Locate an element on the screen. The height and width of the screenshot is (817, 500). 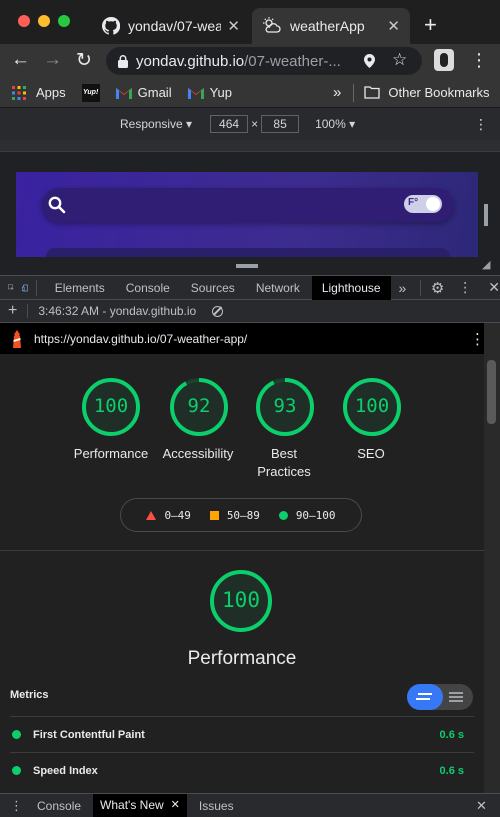
forward-button: → is located at coordinates (52, 60).